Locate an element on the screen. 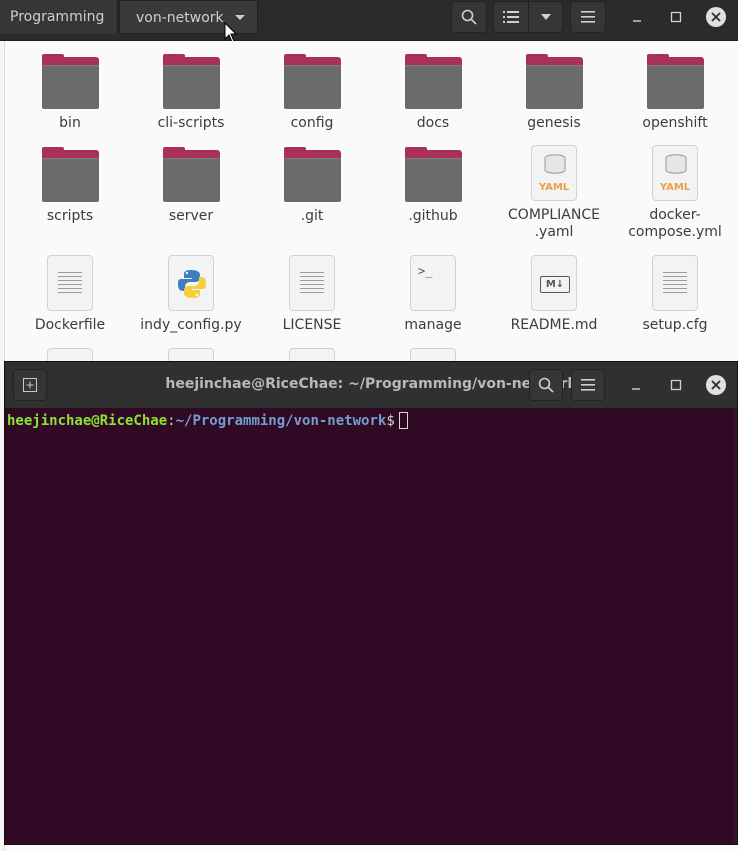 The height and width of the screenshot is (851, 738). file-item: LICENSE is located at coordinates (312, 294).